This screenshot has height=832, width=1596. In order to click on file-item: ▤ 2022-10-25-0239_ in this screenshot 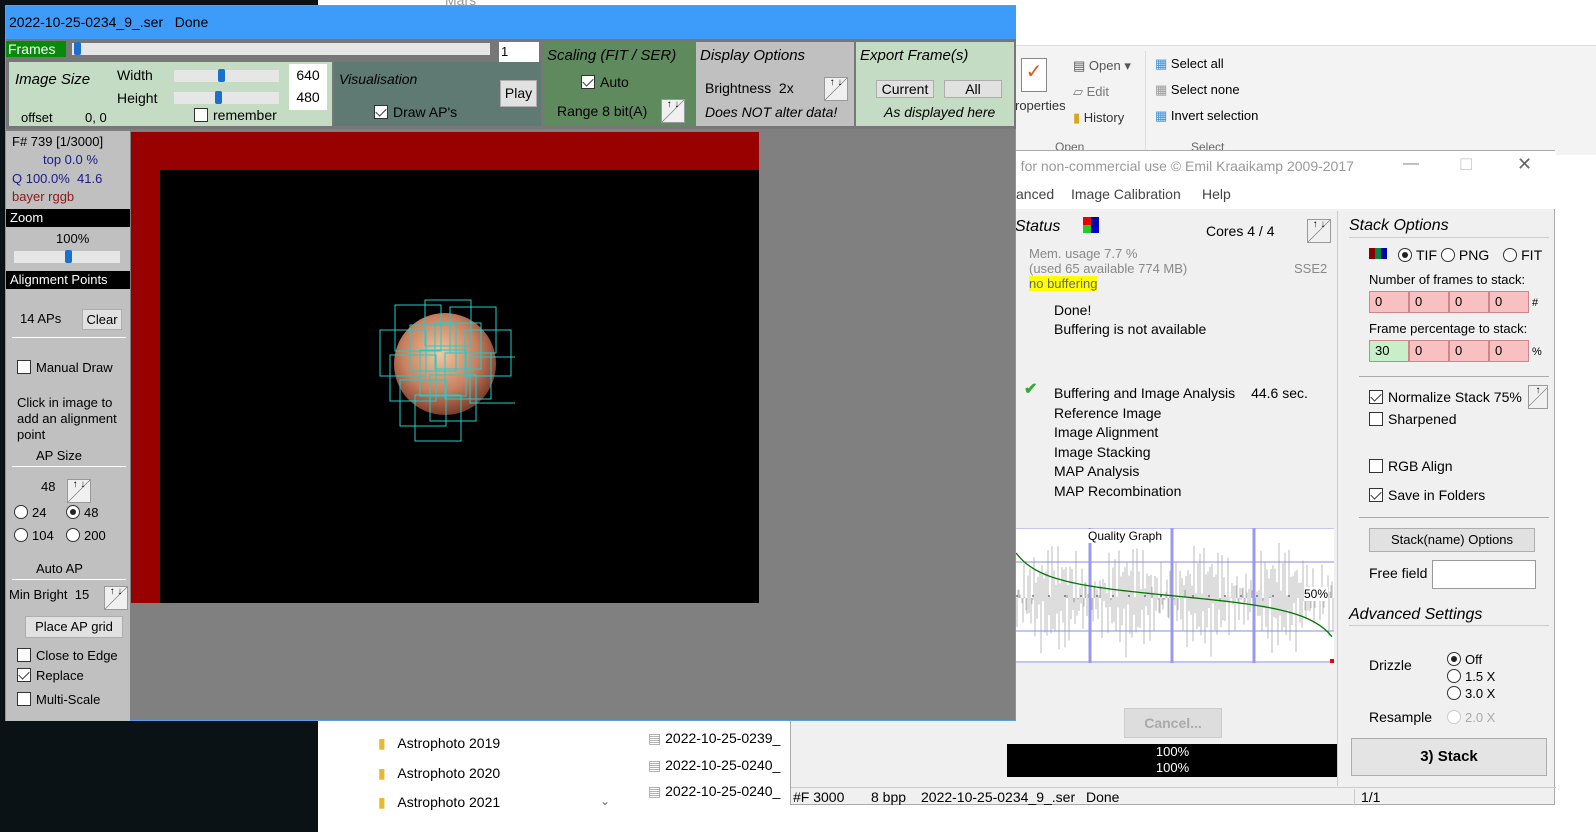, I will do `click(714, 738)`.